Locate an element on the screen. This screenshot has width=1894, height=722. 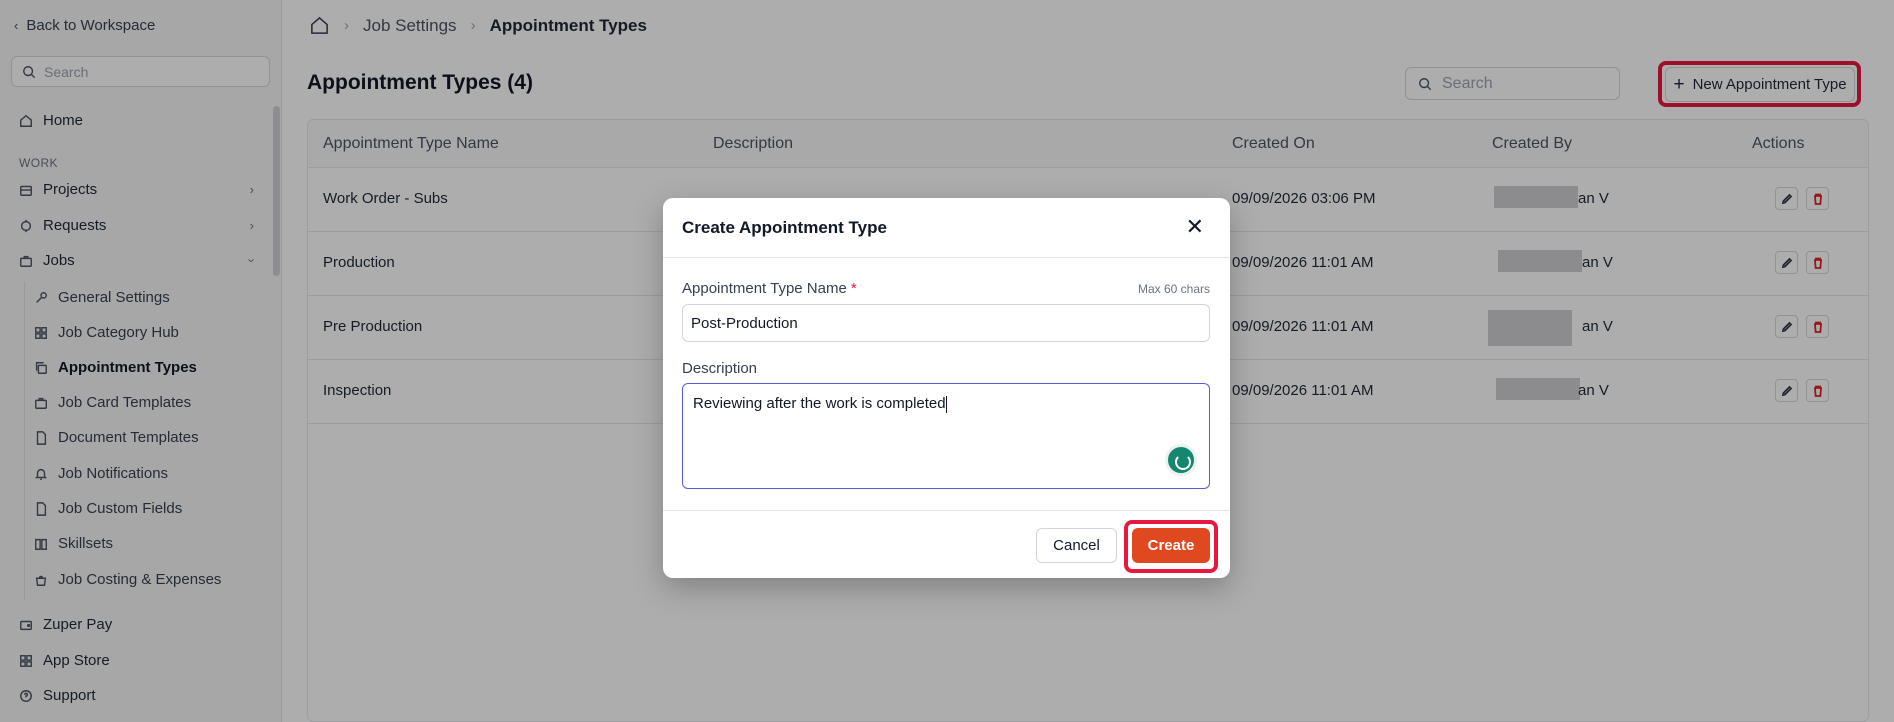
name-input-value: Post-Production is located at coordinates (744, 323).